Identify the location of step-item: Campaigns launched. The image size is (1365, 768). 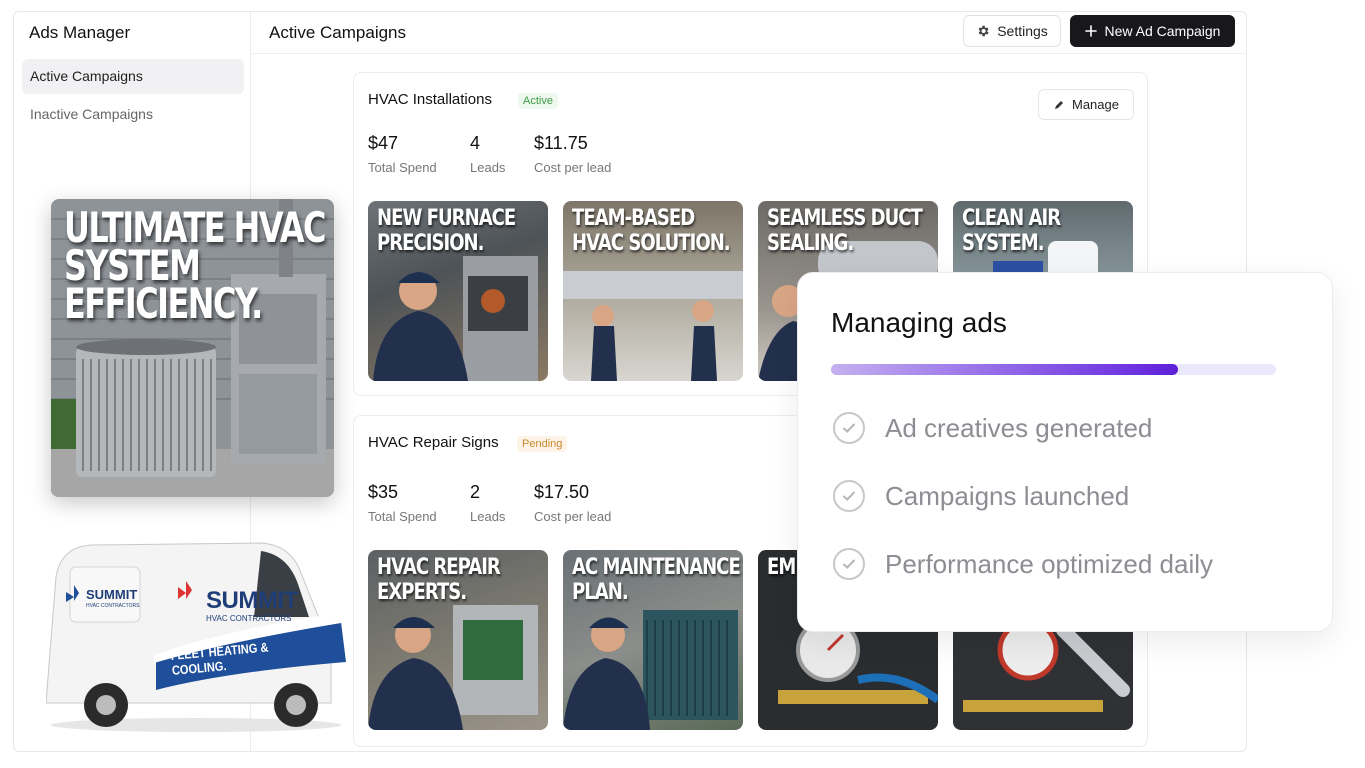
(981, 496).